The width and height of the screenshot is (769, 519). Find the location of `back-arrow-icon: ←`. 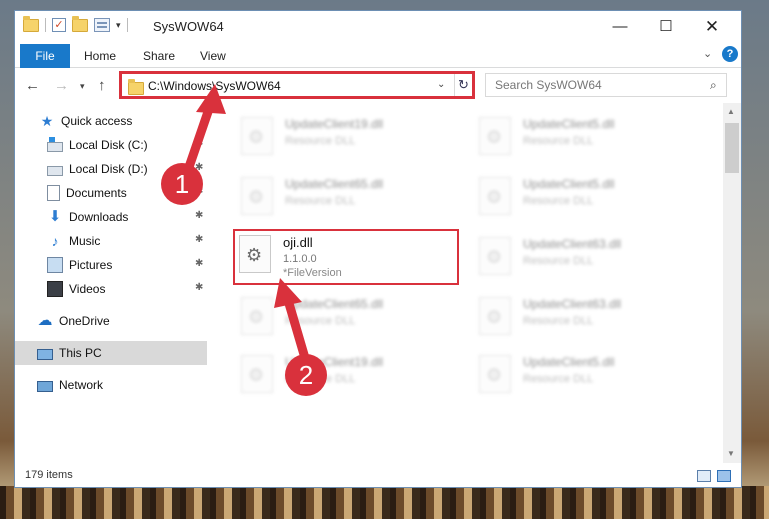

back-arrow-icon: ← is located at coordinates (32, 85).